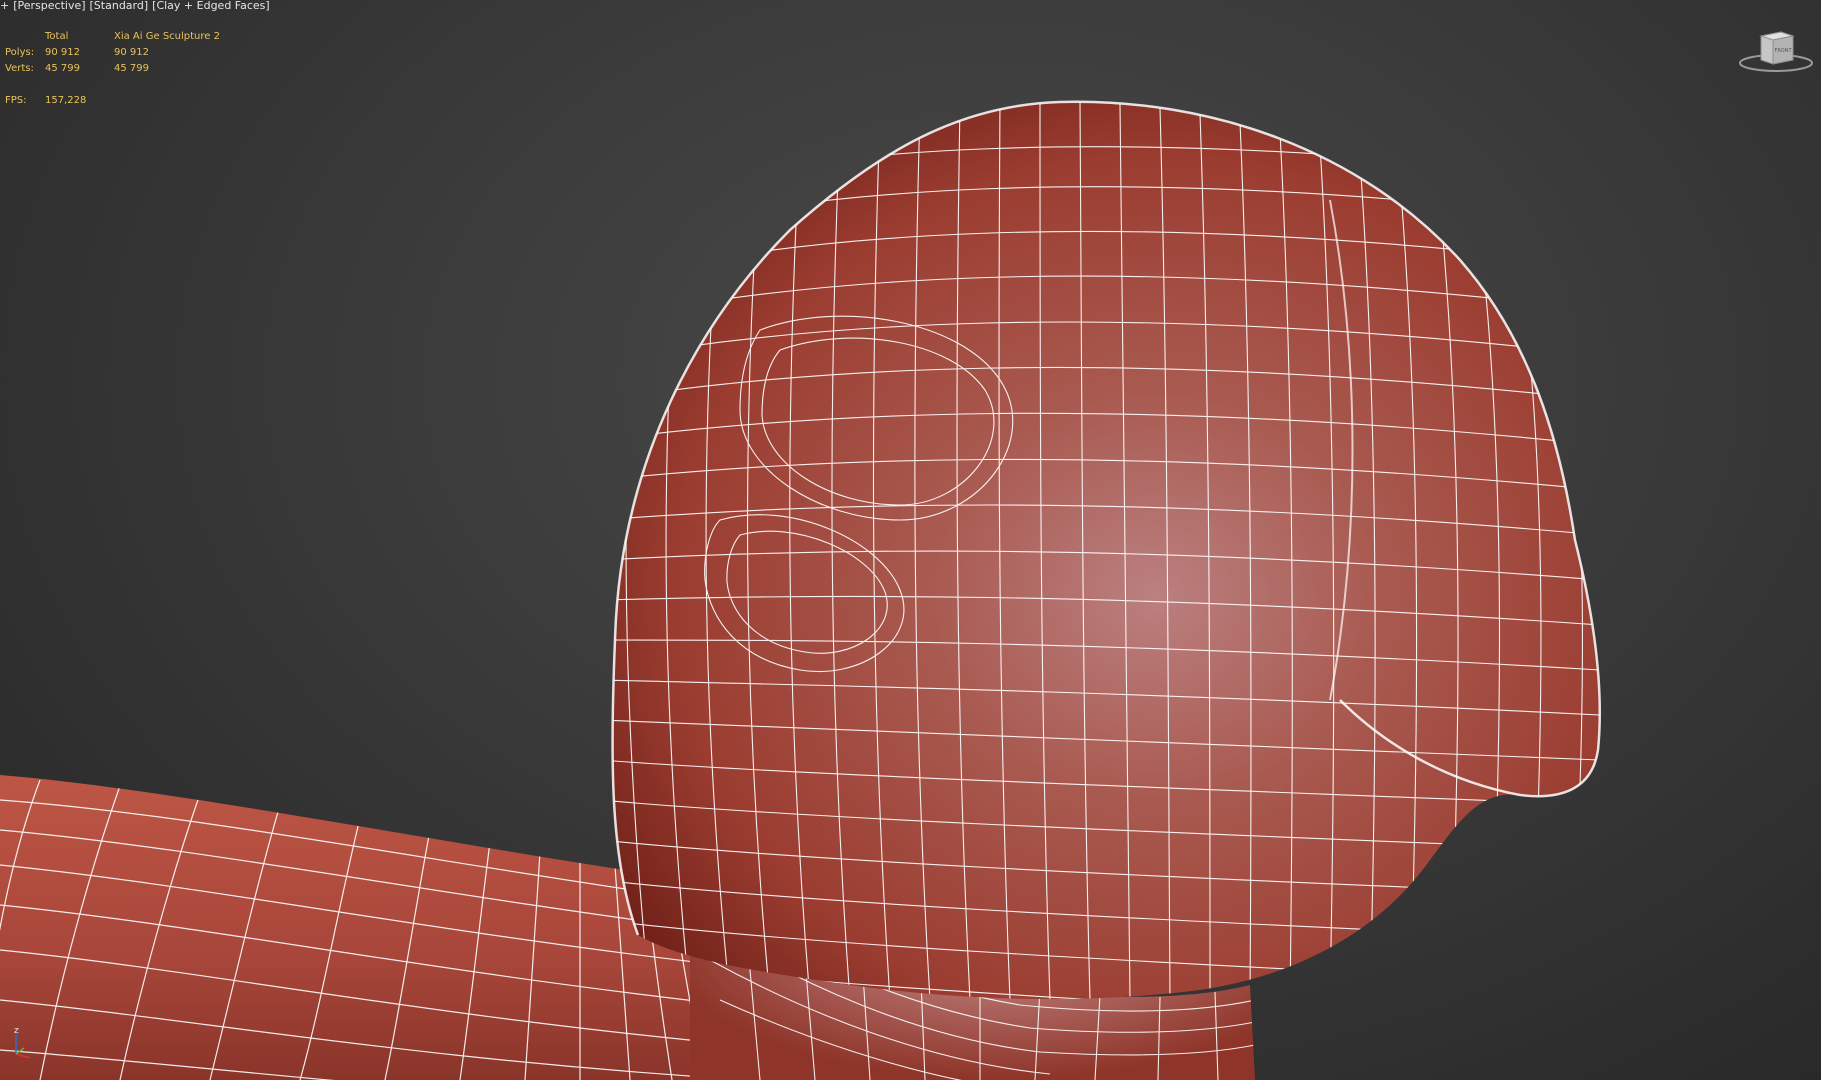 The width and height of the screenshot is (1821, 1080). What do you see at coordinates (119, 6) in the screenshot?
I see `viewport-standard-menu: [Standard]` at bounding box center [119, 6].